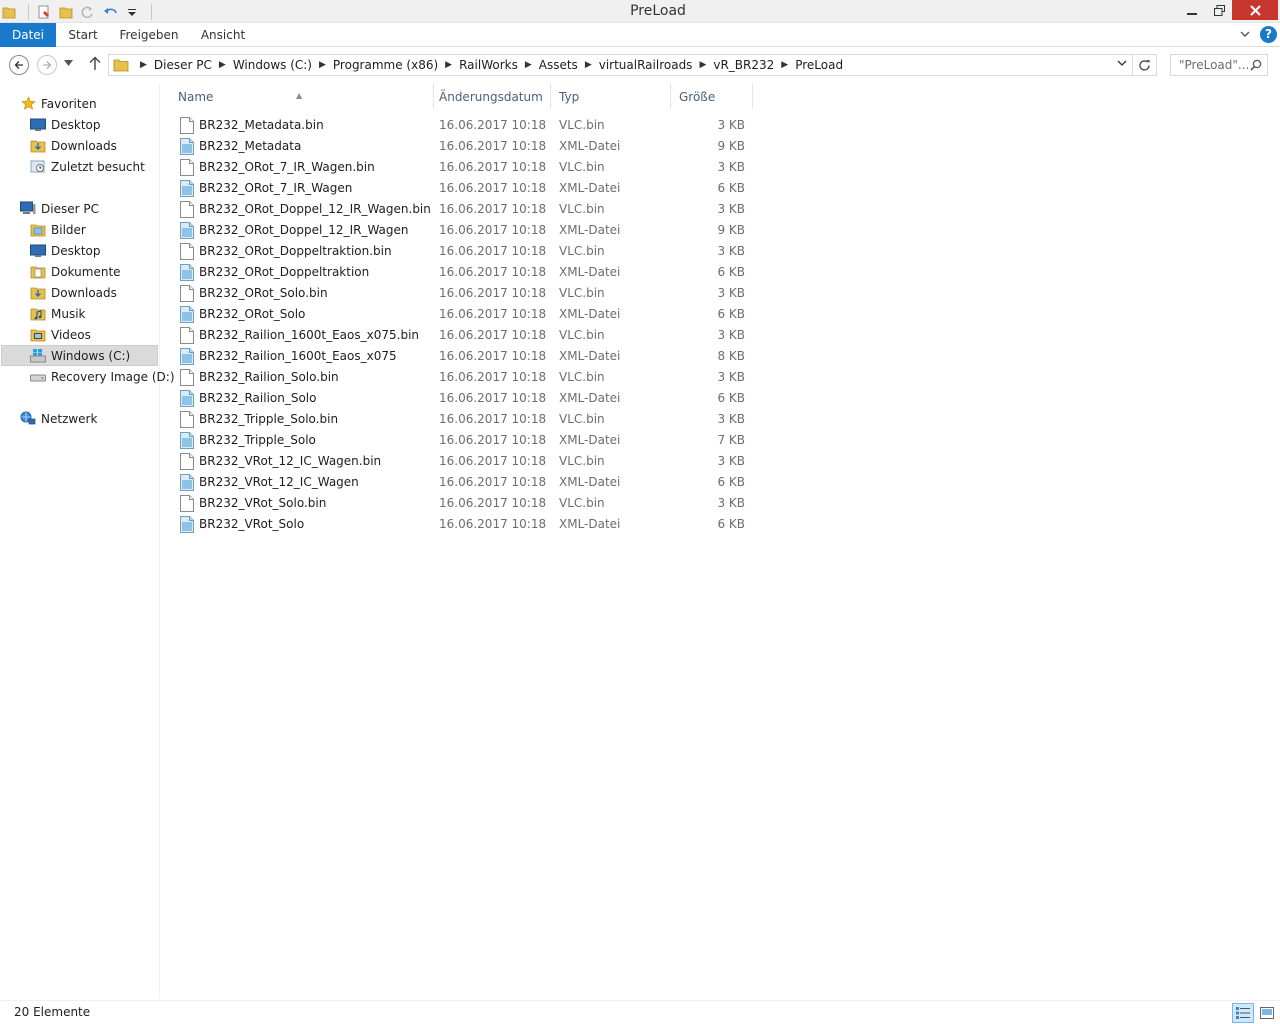 Image resolution: width=1280 pixels, height=1024 pixels. What do you see at coordinates (1122, 64) in the screenshot?
I see `chevron-down-icon` at bounding box center [1122, 64].